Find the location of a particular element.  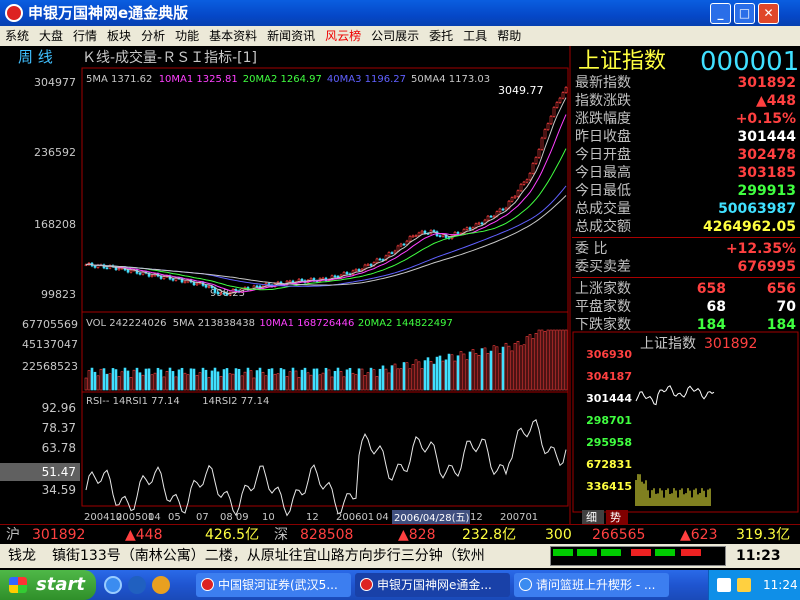

task-icon is located at coordinates (207, 584).